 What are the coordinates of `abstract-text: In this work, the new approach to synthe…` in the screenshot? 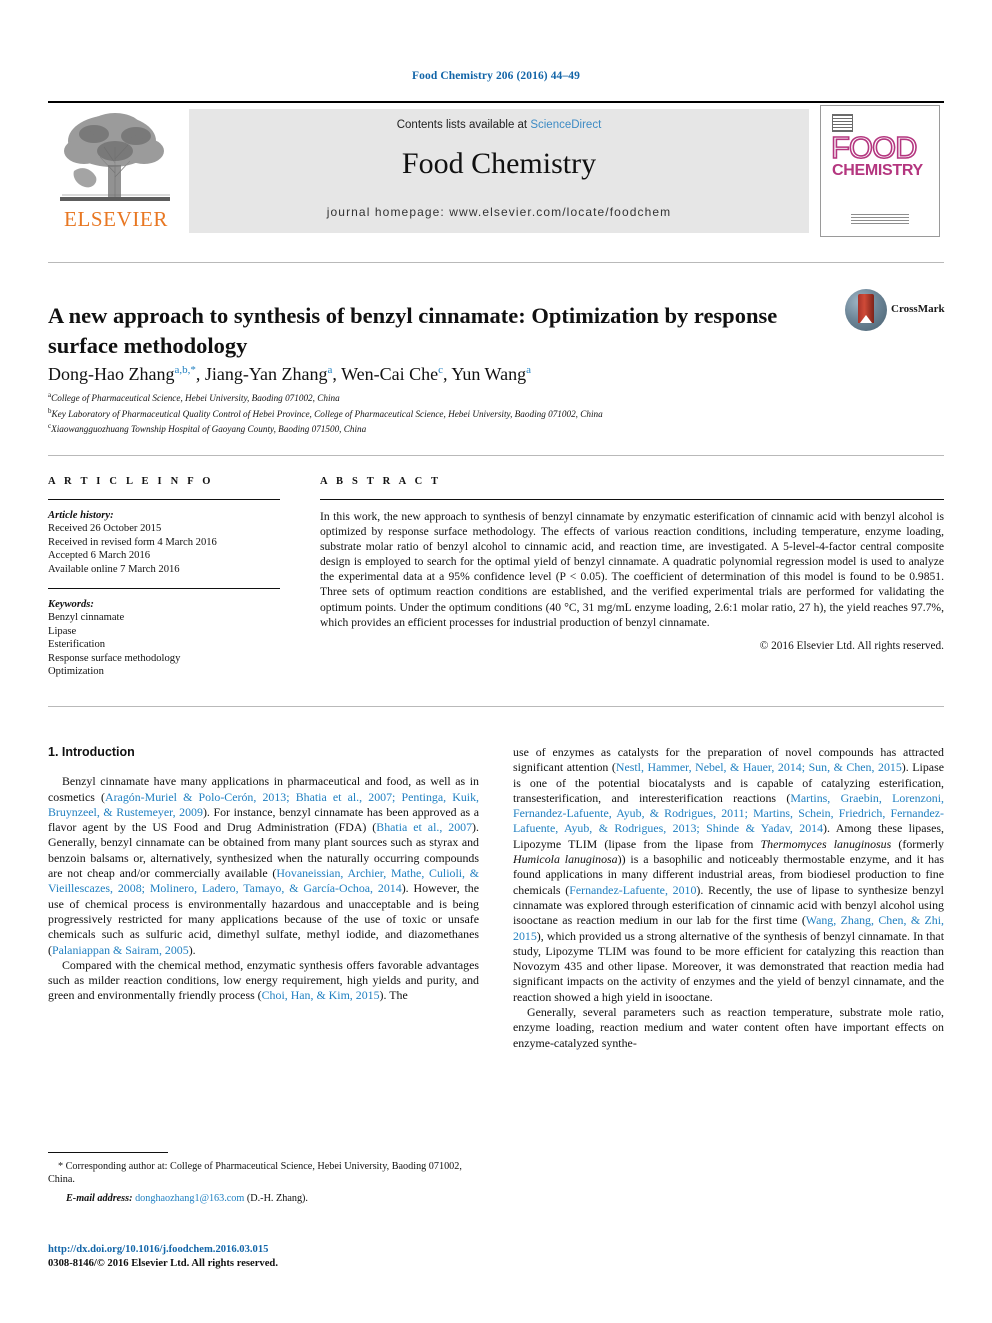 It's located at (632, 569).